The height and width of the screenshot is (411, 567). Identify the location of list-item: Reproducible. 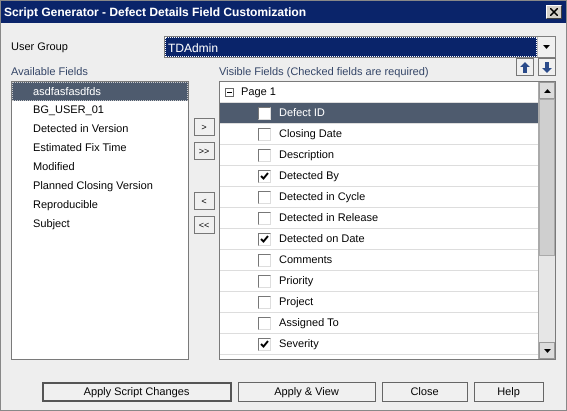
(100, 205).